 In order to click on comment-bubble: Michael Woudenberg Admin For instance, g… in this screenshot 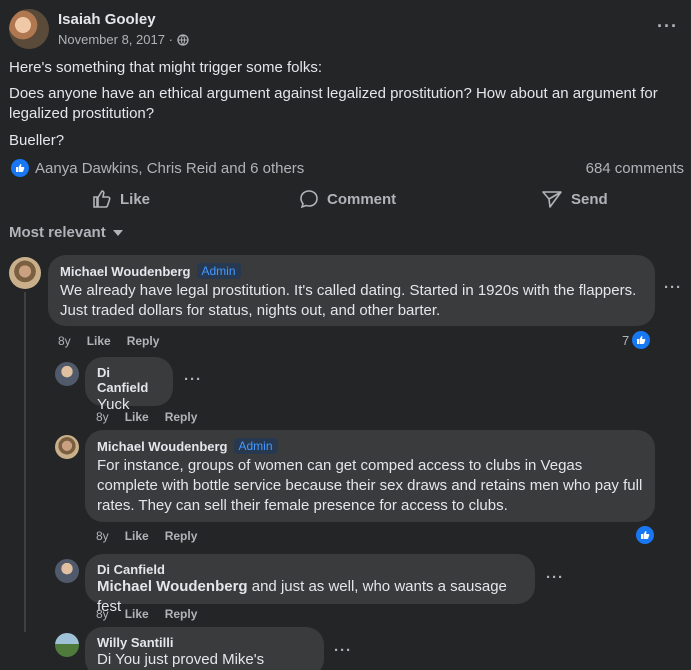, I will do `click(370, 476)`.